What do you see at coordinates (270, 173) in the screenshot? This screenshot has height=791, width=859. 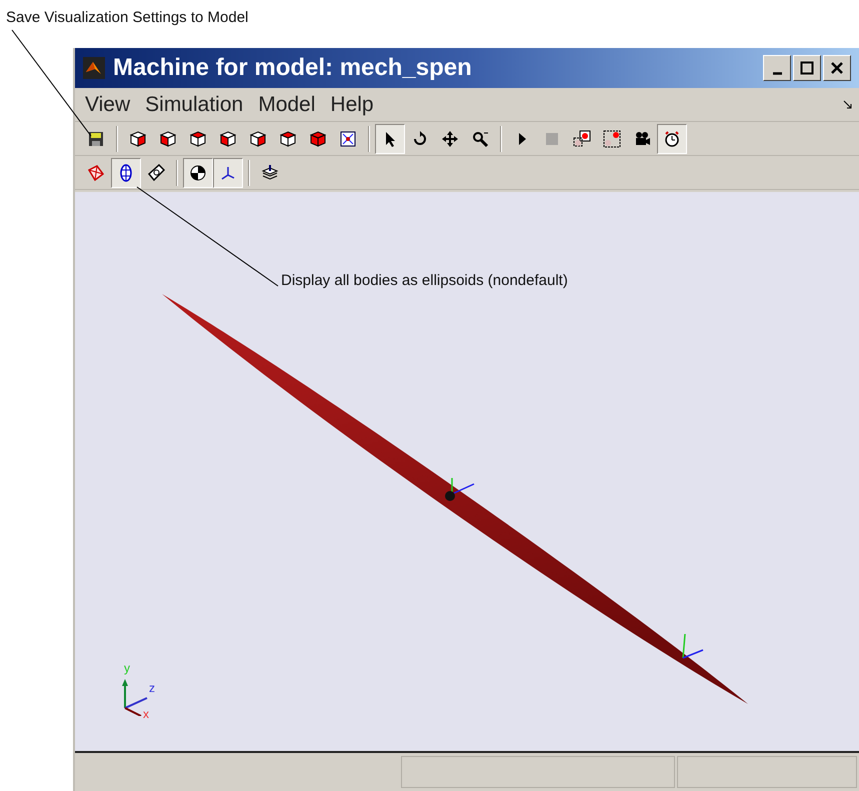 I see `layers-icon` at bounding box center [270, 173].